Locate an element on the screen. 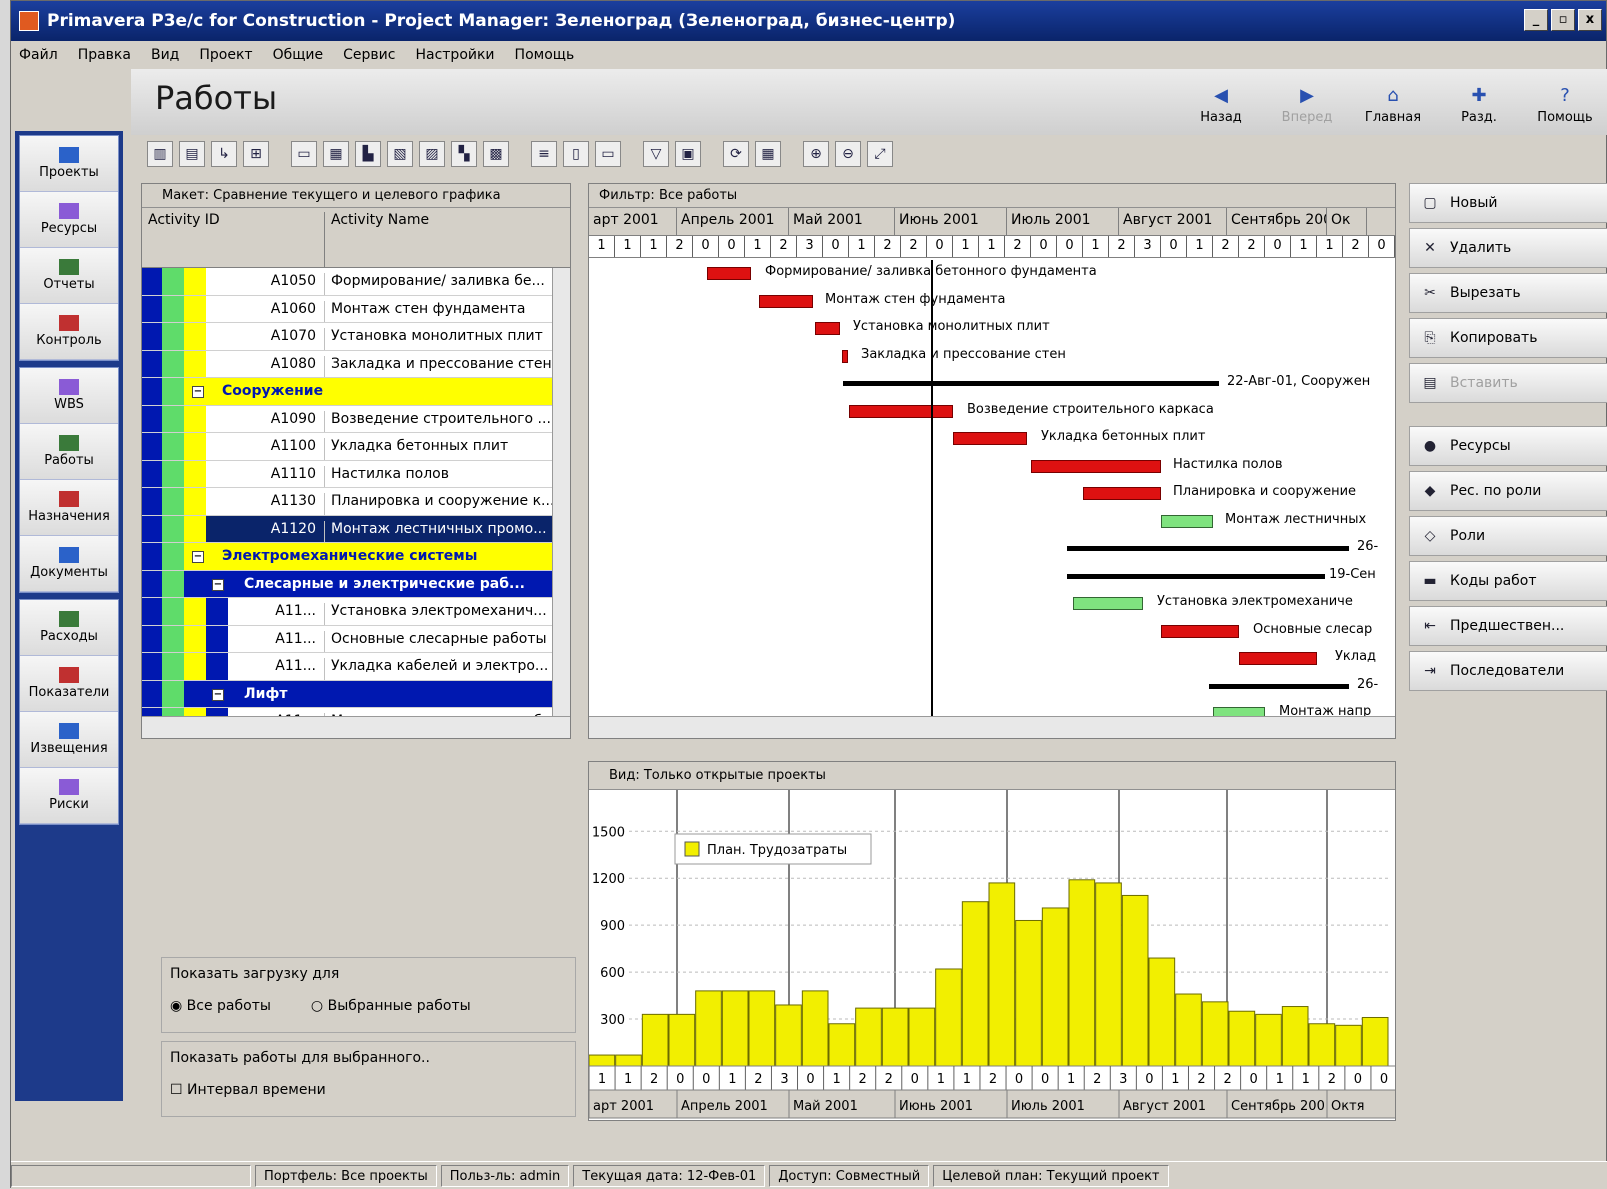 Image resolution: width=1607 pixels, height=1189 pixels. menu-edit: Правка is located at coordinates (104, 55).